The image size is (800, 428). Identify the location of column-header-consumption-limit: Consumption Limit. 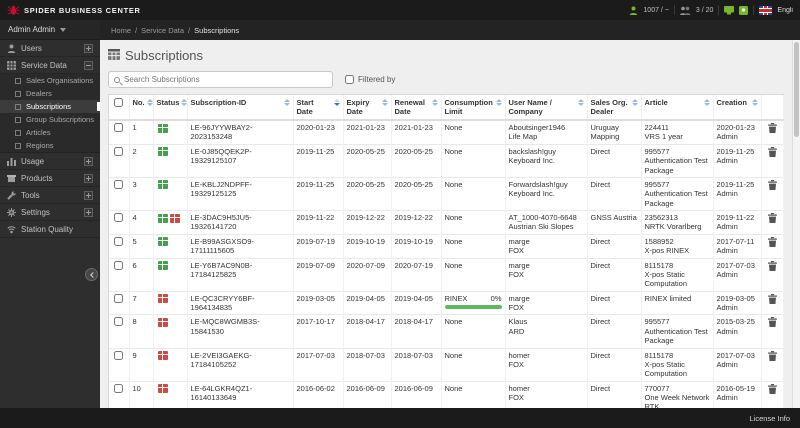
(473, 108).